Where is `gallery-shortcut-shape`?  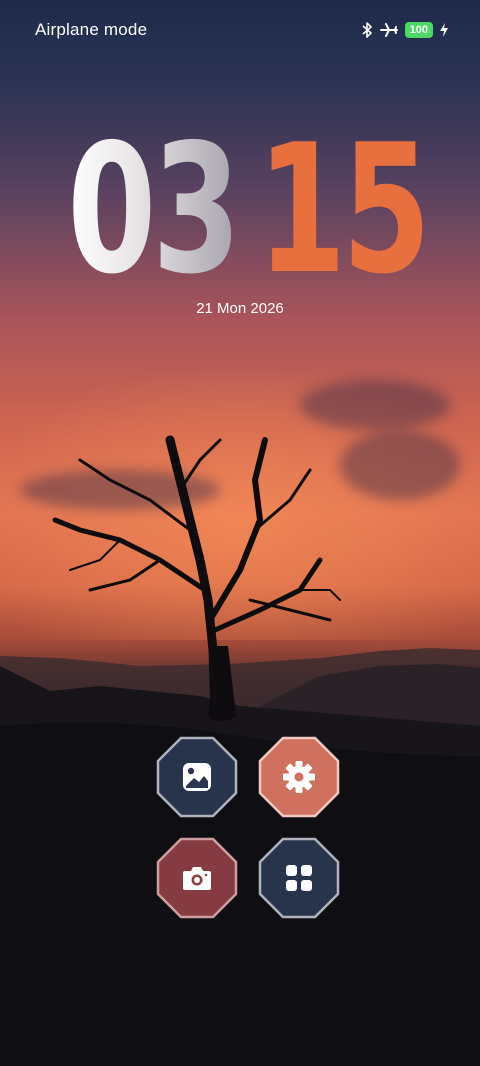
gallery-shortcut-shape is located at coordinates (197, 777).